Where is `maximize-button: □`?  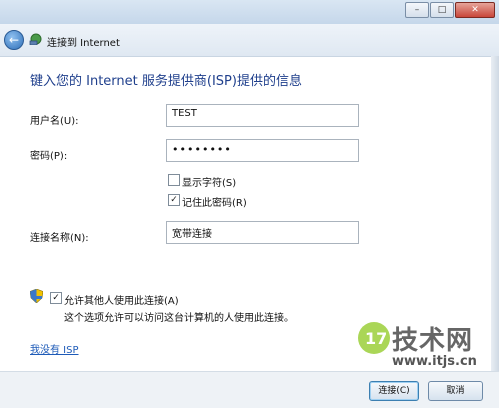 maximize-button: □ is located at coordinates (442, 10).